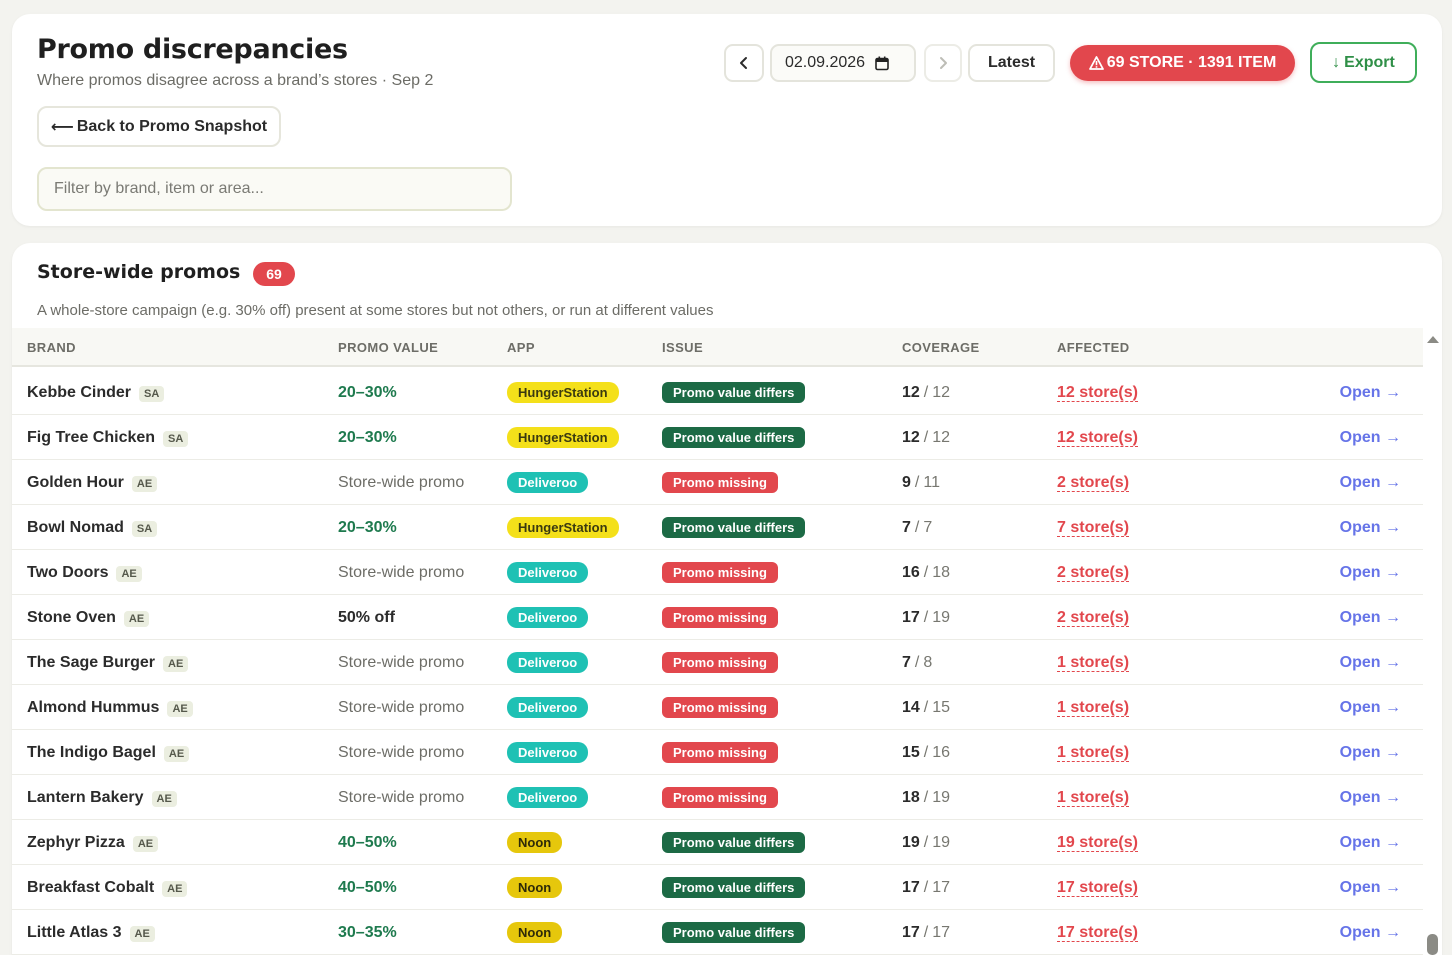 The height and width of the screenshot is (955, 1452). I want to click on table-scrollbar, so click(1432, 642).